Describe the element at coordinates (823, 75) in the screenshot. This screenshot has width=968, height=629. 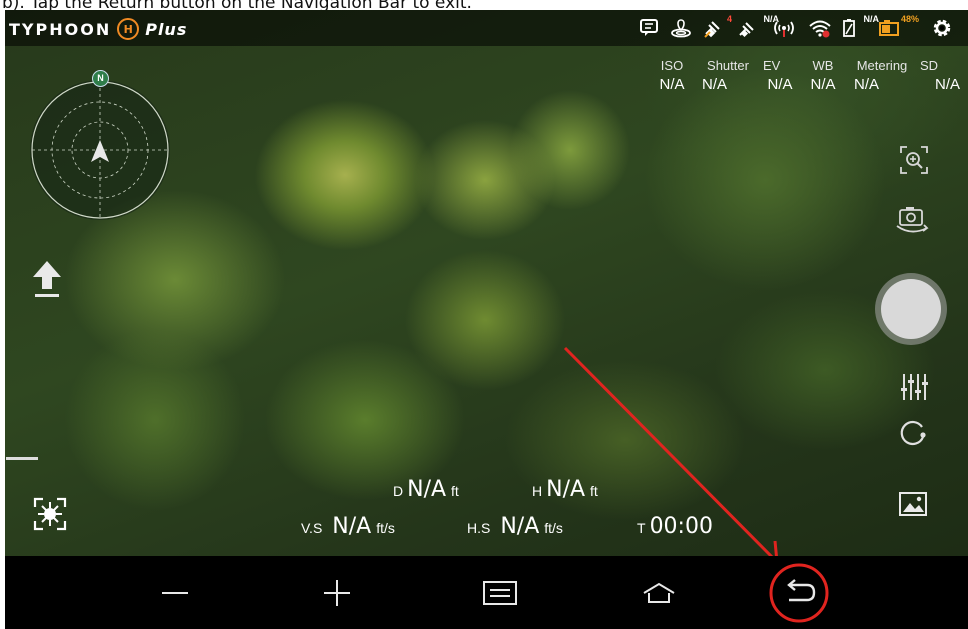
I see `wb-readout: WB N/A` at that location.